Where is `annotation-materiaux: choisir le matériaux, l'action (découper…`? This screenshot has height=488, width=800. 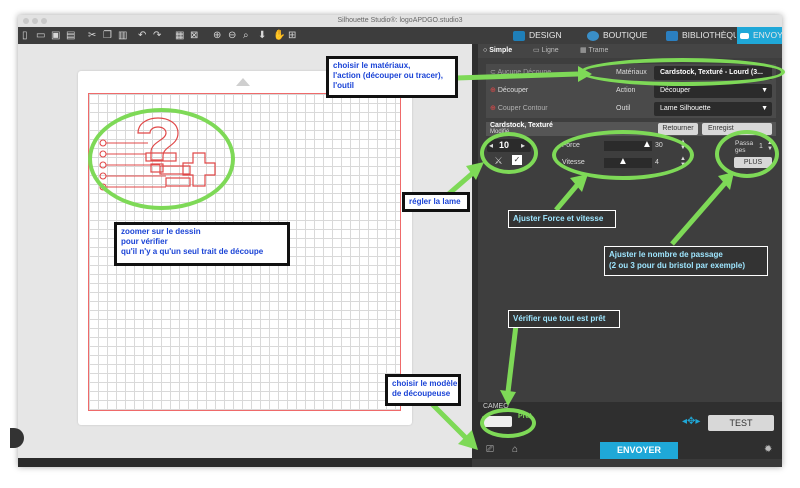
annotation-materiaux: choisir le matériaux, l'action (découper… is located at coordinates (392, 77).